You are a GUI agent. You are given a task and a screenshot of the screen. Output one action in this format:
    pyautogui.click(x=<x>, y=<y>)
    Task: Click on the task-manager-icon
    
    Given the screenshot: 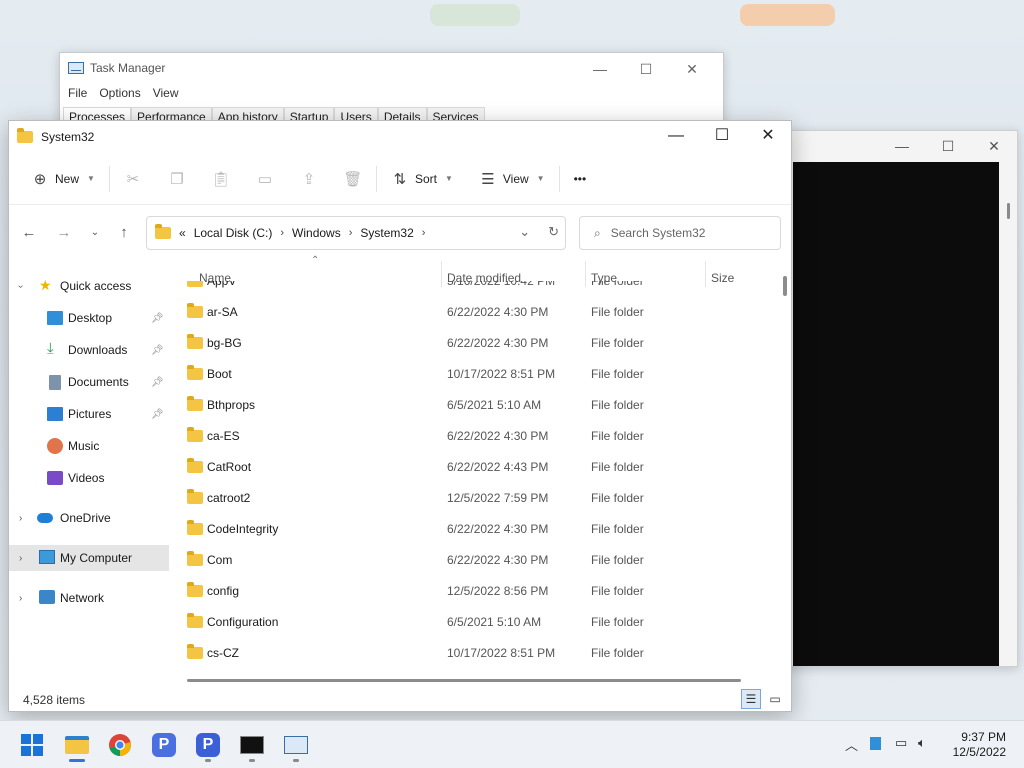 What is the action you would take?
    pyautogui.click(x=76, y=68)
    